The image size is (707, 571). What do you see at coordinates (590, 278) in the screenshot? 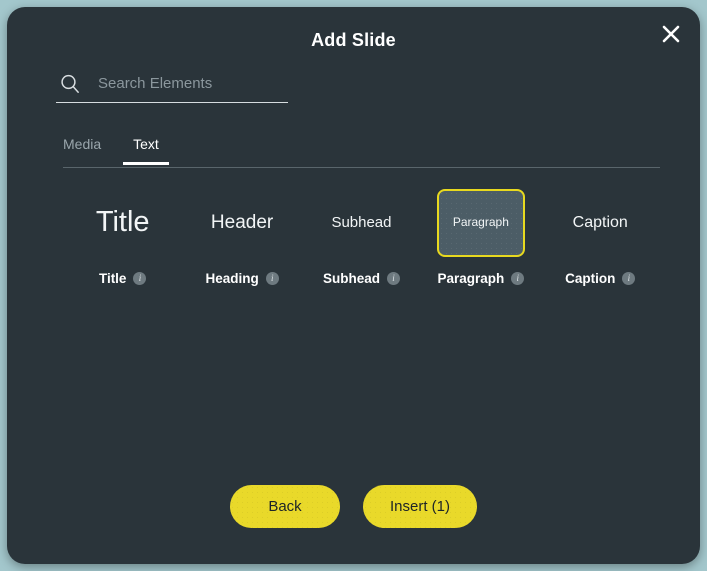
I see `element-label: Caption` at bounding box center [590, 278].